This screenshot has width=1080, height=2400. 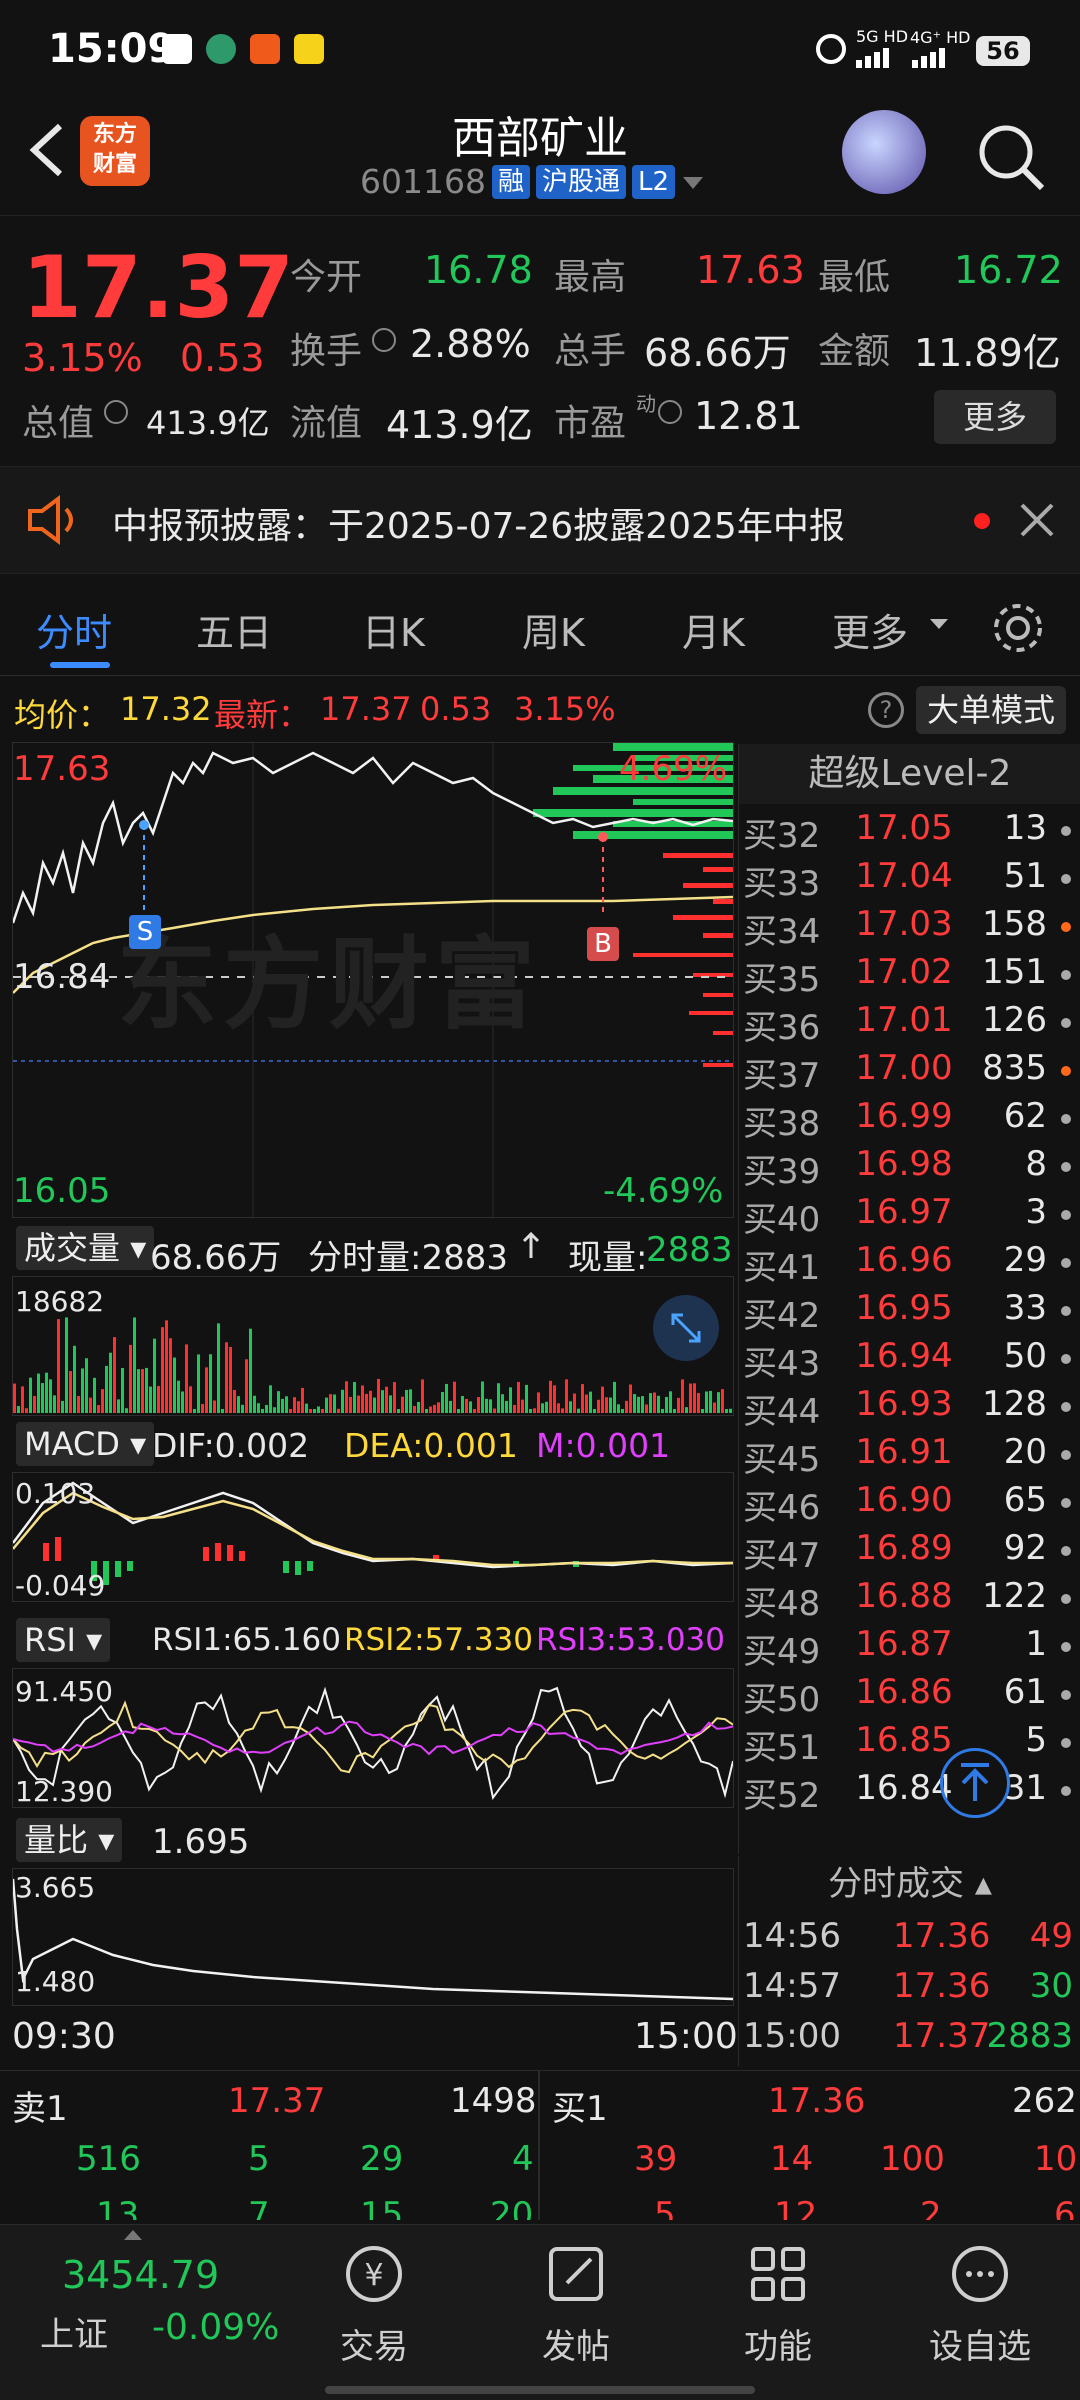 I want to click on expand-icon, so click(x=686, y=1328).